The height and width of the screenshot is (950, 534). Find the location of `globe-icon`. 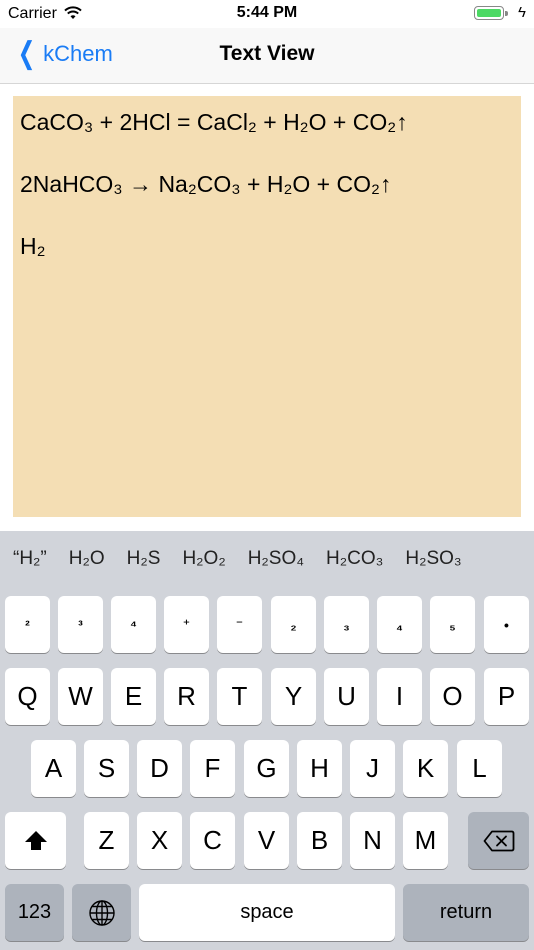

globe-icon is located at coordinates (101, 912).